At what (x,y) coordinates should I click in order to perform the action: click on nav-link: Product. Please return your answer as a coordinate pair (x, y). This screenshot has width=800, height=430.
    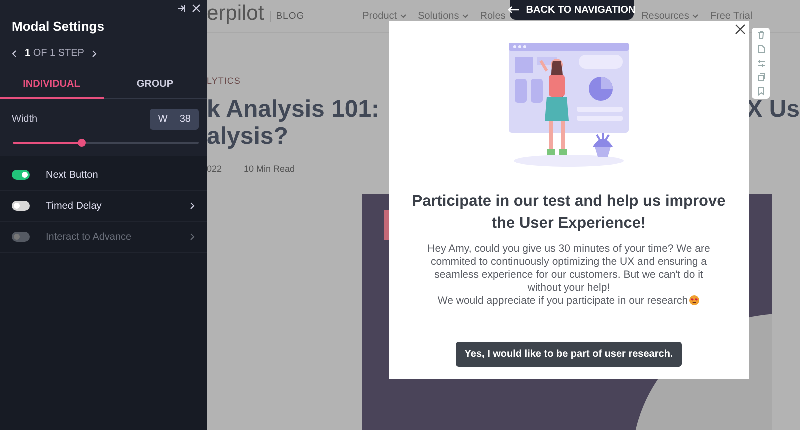
    Looking at the image, I should click on (385, 16).